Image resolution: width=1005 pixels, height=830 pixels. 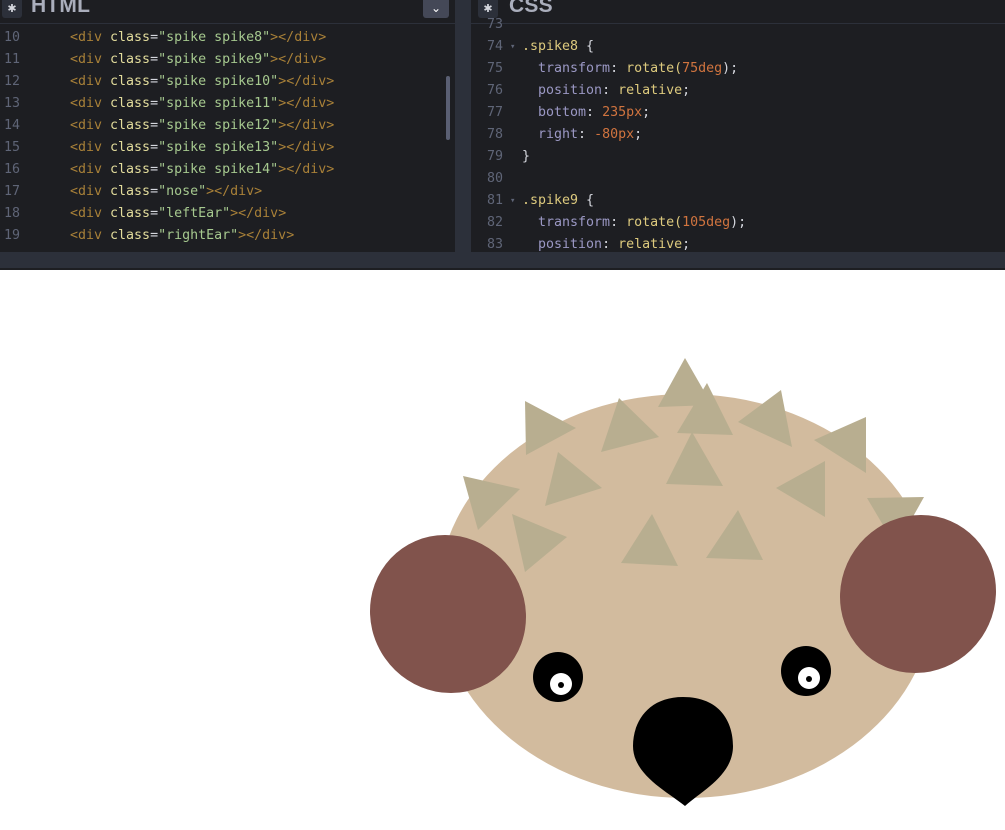 What do you see at coordinates (494, 200) in the screenshot?
I see `line-number: 81` at bounding box center [494, 200].